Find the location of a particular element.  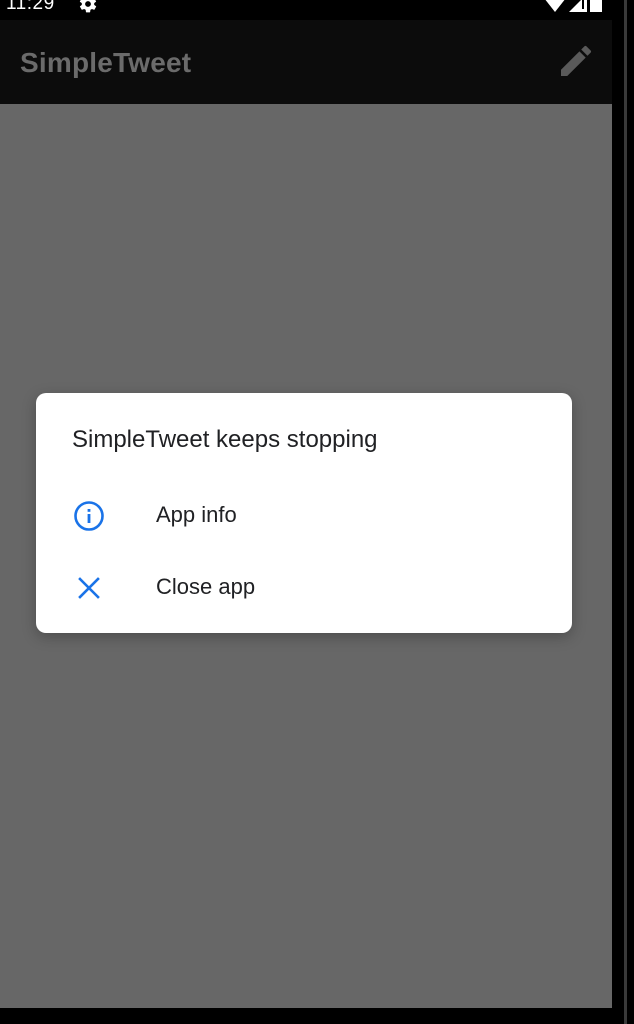

window-edge-line is located at coordinates (625, 512).